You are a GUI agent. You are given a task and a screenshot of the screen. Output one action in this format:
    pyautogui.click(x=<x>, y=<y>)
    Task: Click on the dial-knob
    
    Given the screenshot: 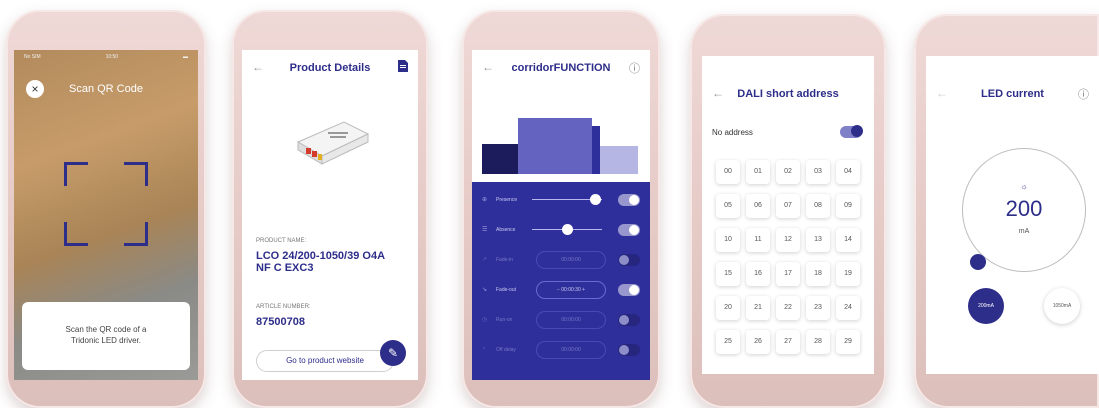 What is the action you would take?
    pyautogui.click(x=978, y=262)
    